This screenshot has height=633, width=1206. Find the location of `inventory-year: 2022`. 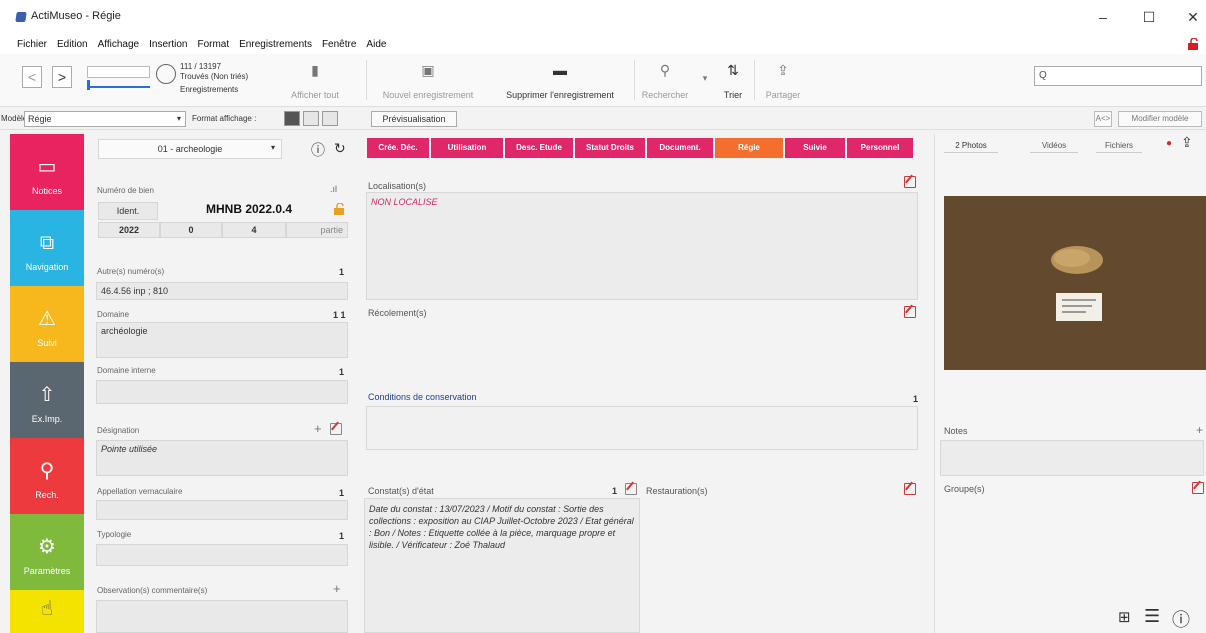

inventory-year: 2022 is located at coordinates (129, 230).